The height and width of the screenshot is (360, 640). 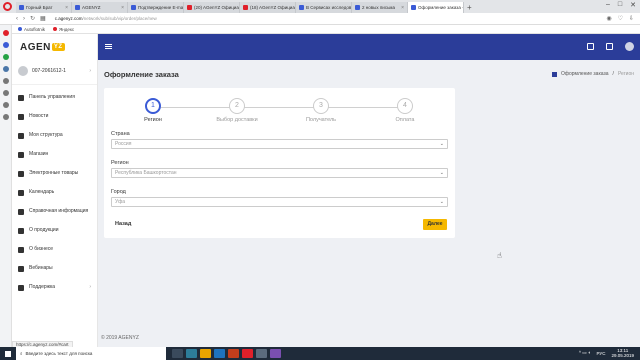 I want to click on step-recipient: 3 Получатель, so click(x=321, y=110).